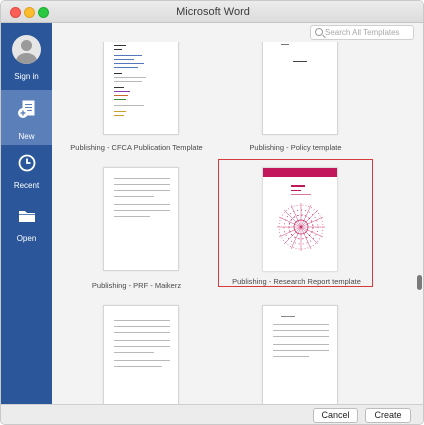  Describe the element at coordinates (26, 238) in the screenshot. I see `sidebar-item-label: Open` at that location.